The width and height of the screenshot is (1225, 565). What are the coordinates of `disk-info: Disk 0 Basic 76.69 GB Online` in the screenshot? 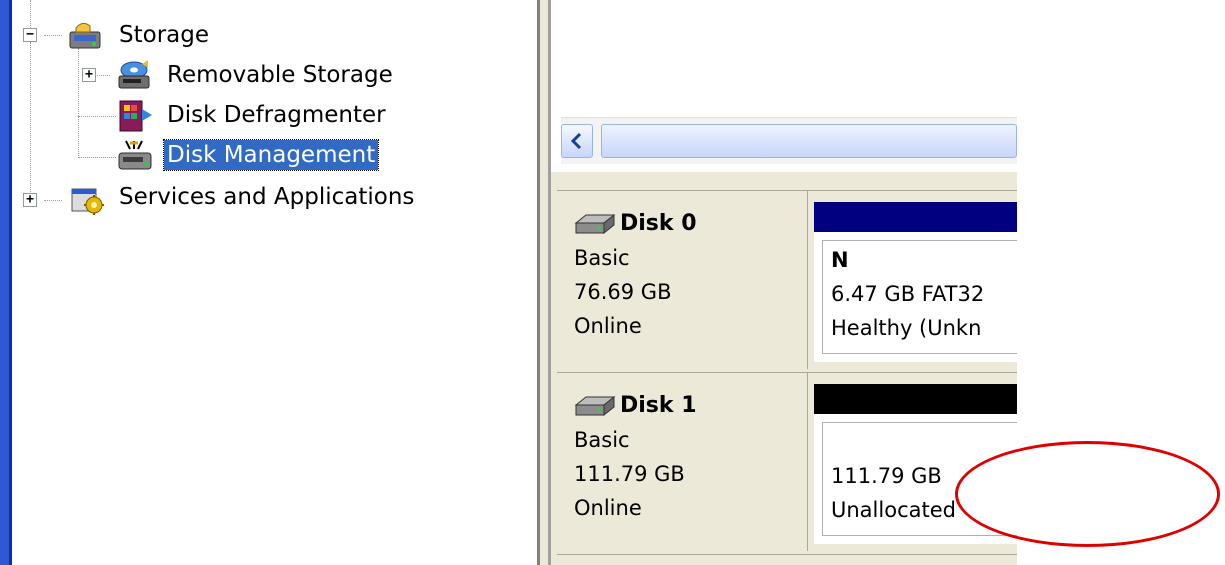 It's located at (682, 280).